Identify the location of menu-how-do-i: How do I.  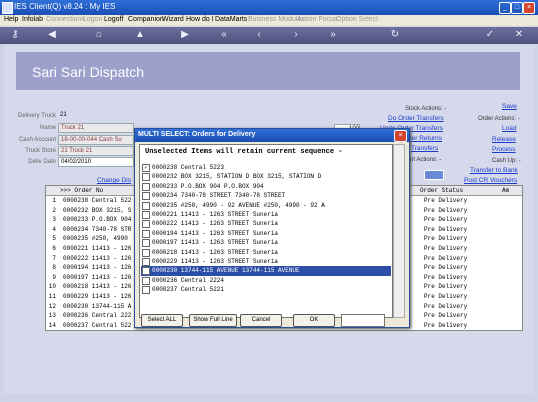
(200, 19).